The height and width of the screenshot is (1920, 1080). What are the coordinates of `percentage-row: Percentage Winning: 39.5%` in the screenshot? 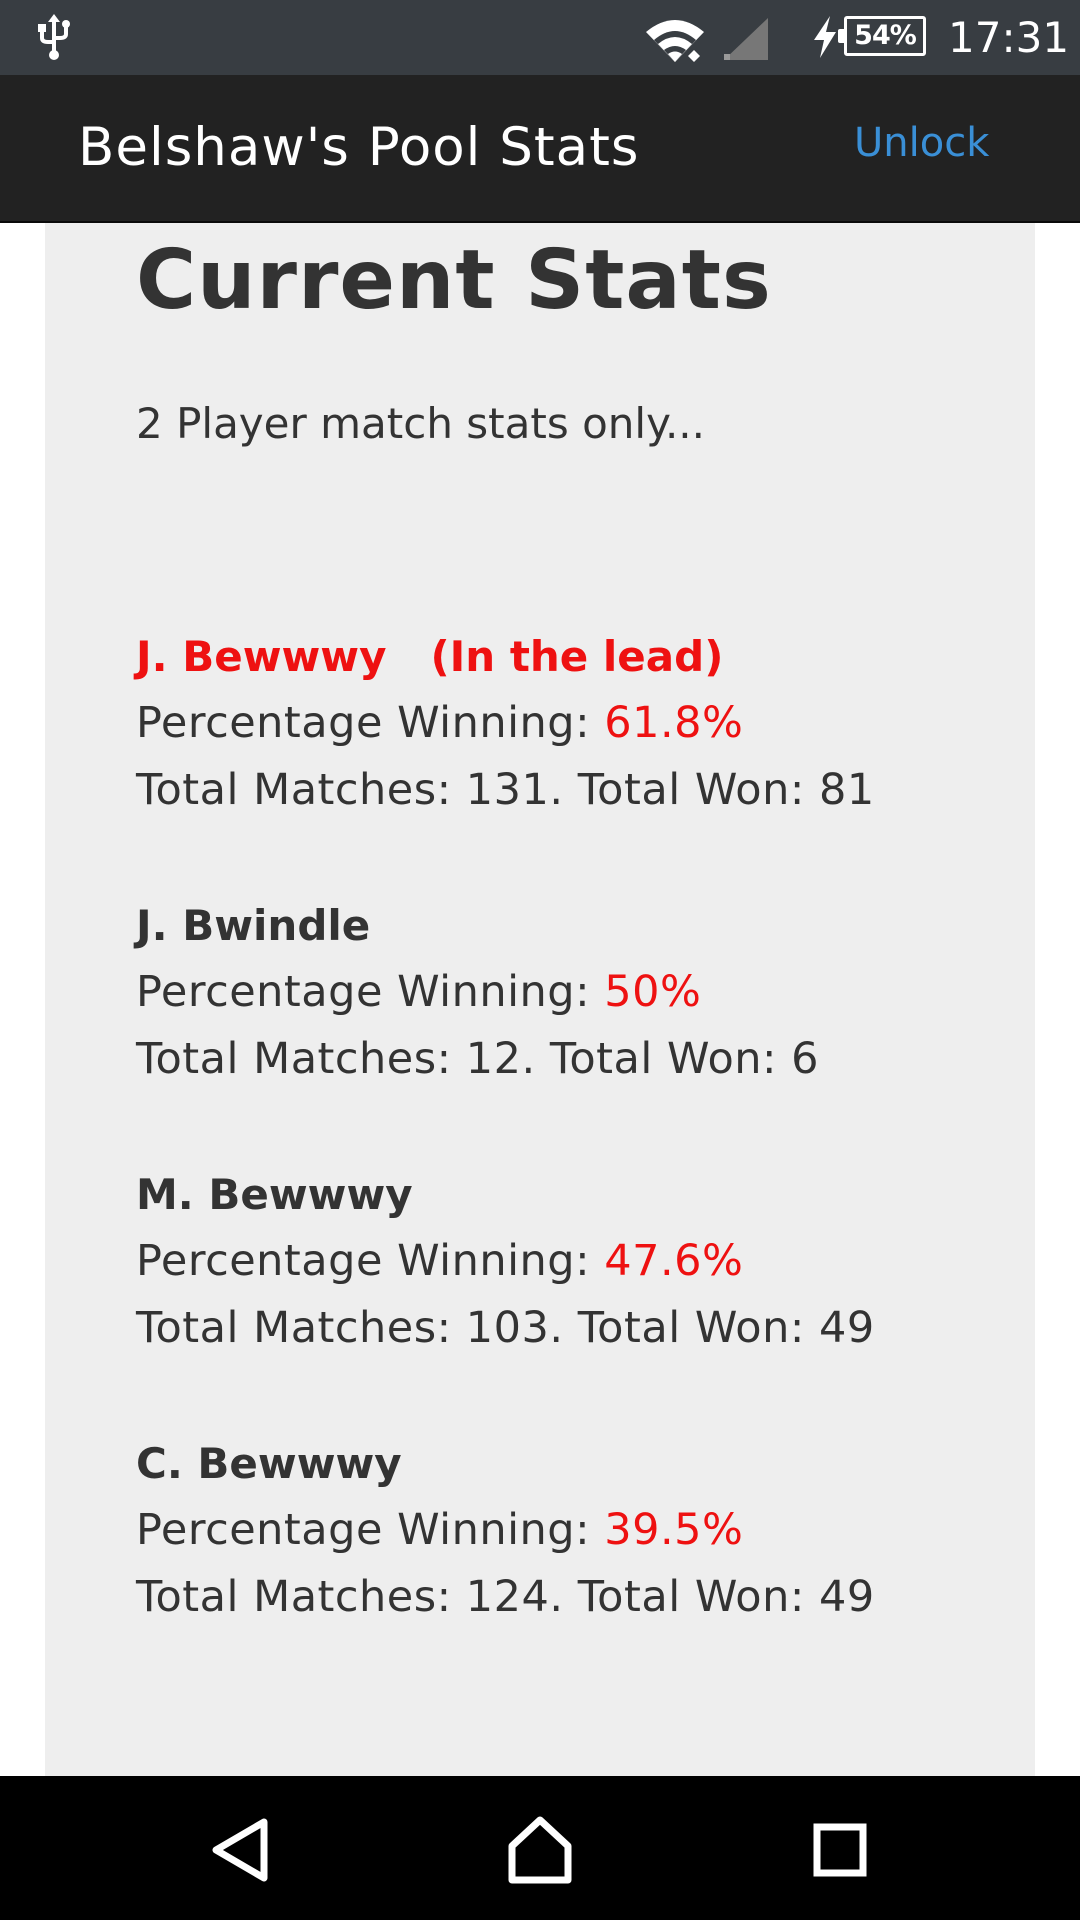 It's located at (566, 1530).